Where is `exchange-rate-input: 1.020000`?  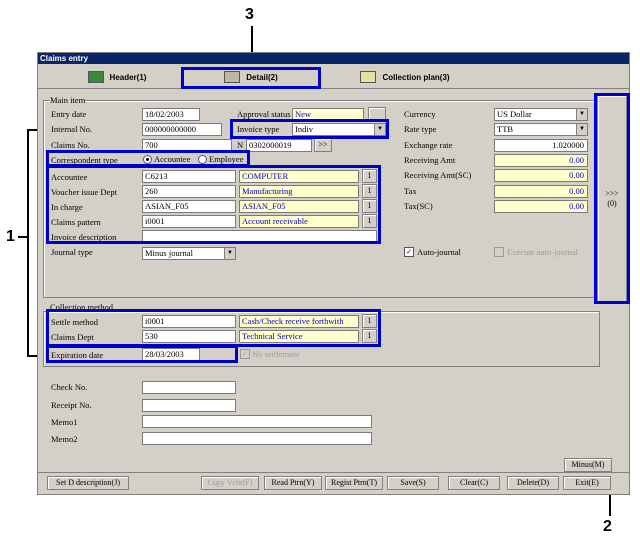 exchange-rate-input: 1.020000 is located at coordinates (541, 145).